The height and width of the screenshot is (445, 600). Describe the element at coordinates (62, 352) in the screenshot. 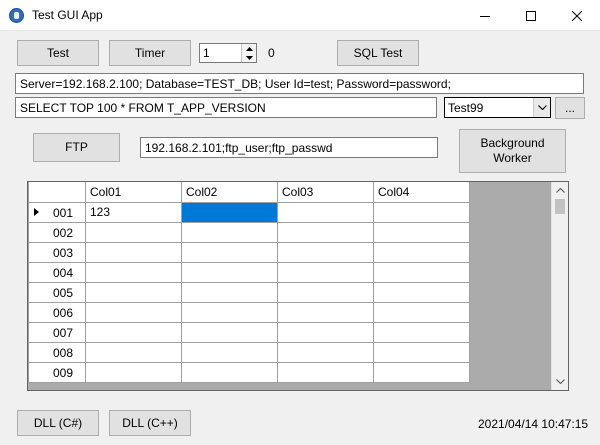

I see `row-number: 008` at that location.